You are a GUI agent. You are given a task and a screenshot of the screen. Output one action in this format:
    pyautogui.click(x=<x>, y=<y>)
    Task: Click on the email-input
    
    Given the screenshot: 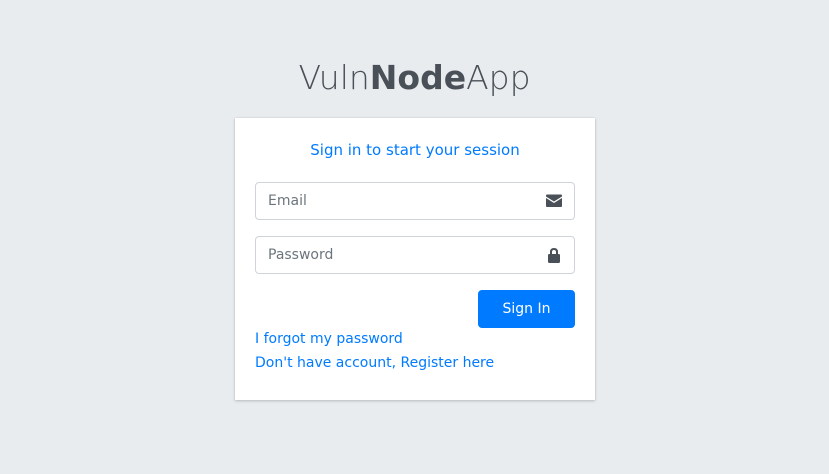 What is the action you would take?
    pyautogui.click(x=397, y=201)
    